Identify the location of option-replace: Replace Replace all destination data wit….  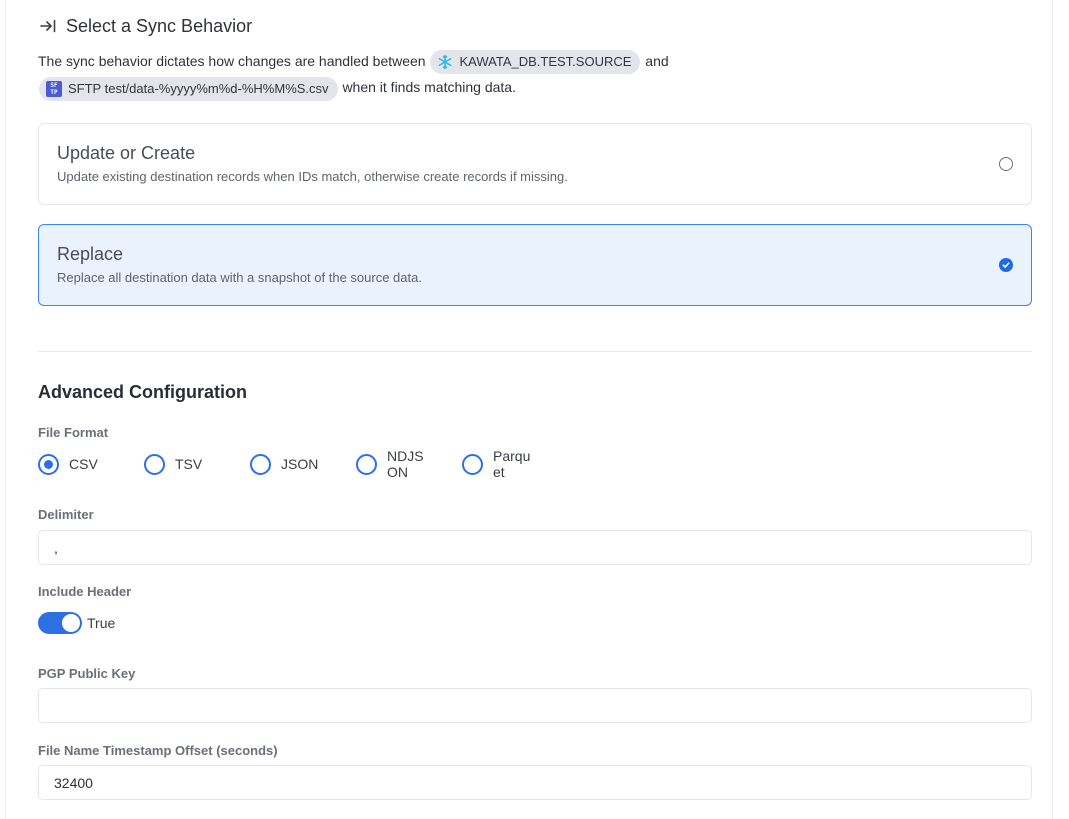
(535, 265).